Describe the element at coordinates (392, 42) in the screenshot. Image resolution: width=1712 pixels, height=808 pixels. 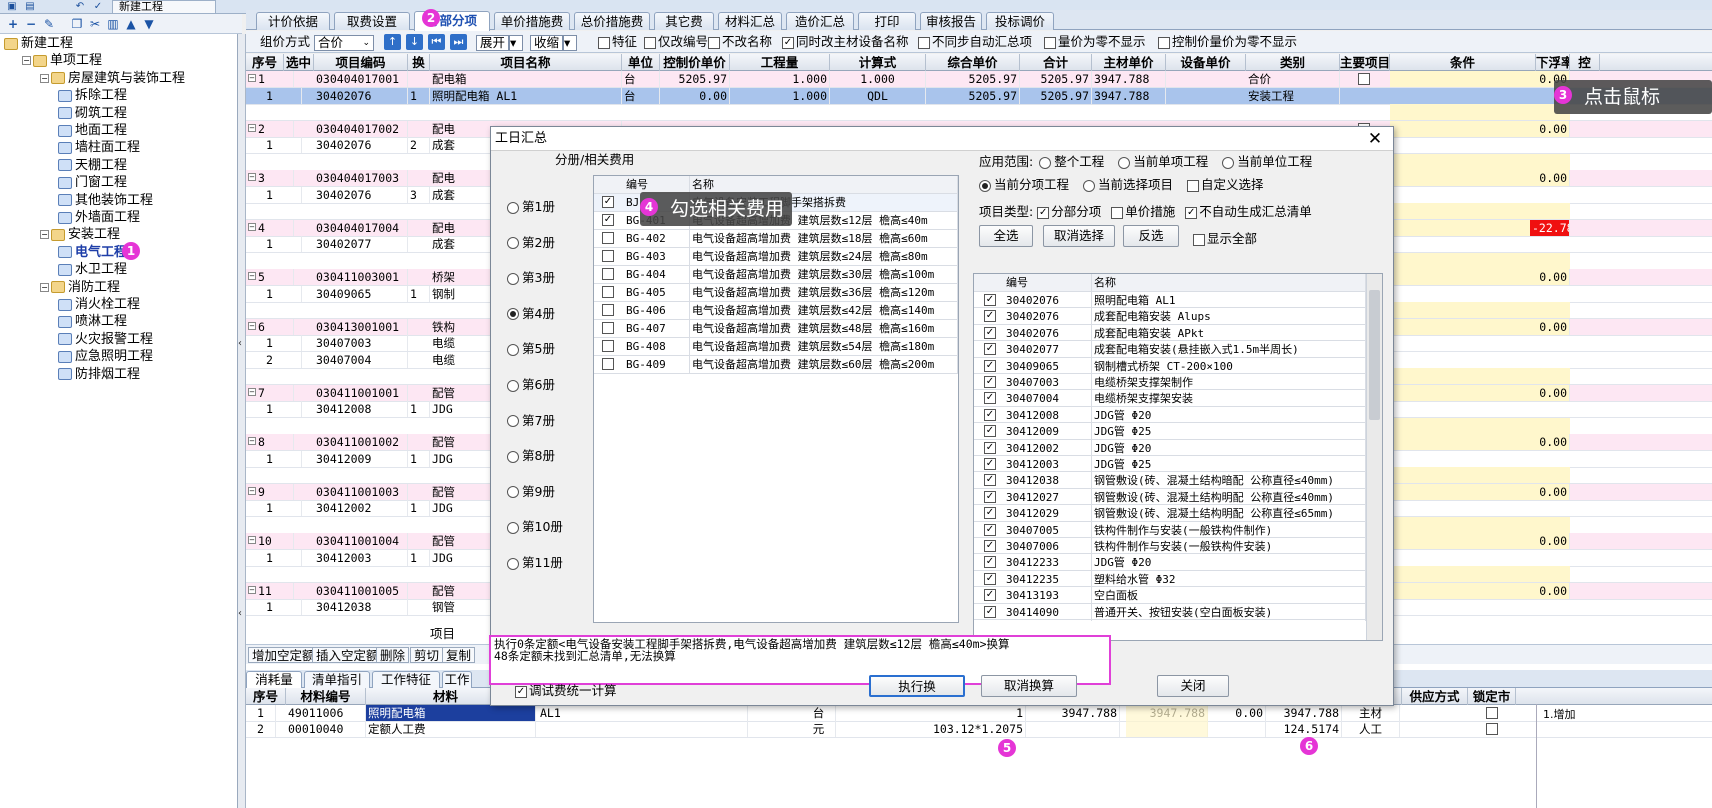
I see `move-up-icon: ↑` at that location.